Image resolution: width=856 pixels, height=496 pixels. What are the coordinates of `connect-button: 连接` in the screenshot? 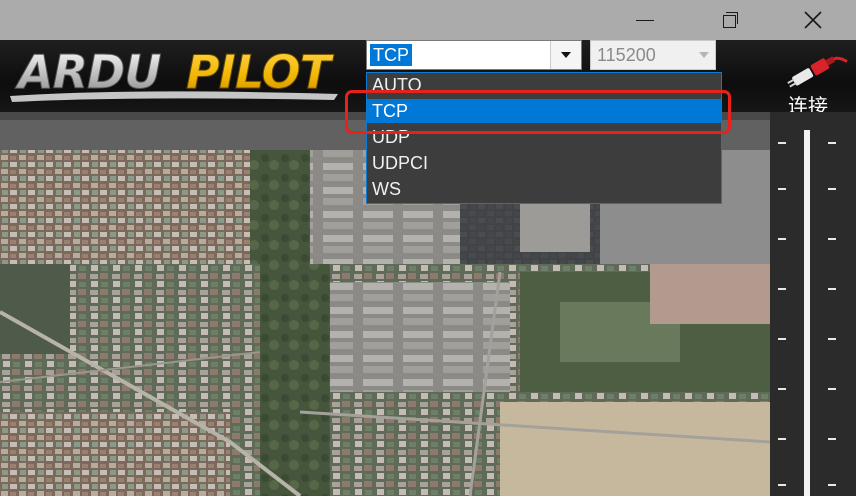 It's located at (815, 81).